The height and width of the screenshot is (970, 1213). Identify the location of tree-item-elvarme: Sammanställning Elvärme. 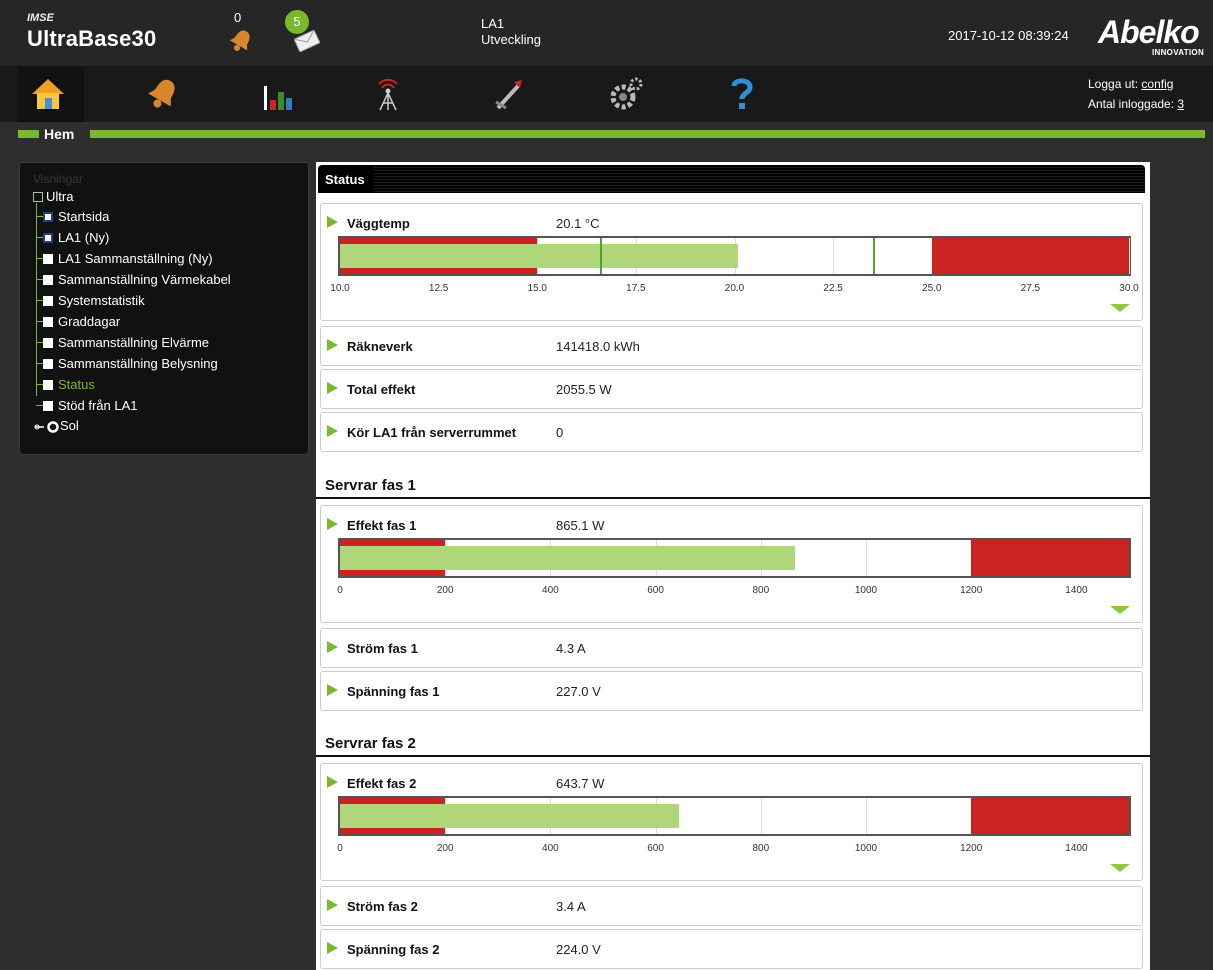
(126, 342).